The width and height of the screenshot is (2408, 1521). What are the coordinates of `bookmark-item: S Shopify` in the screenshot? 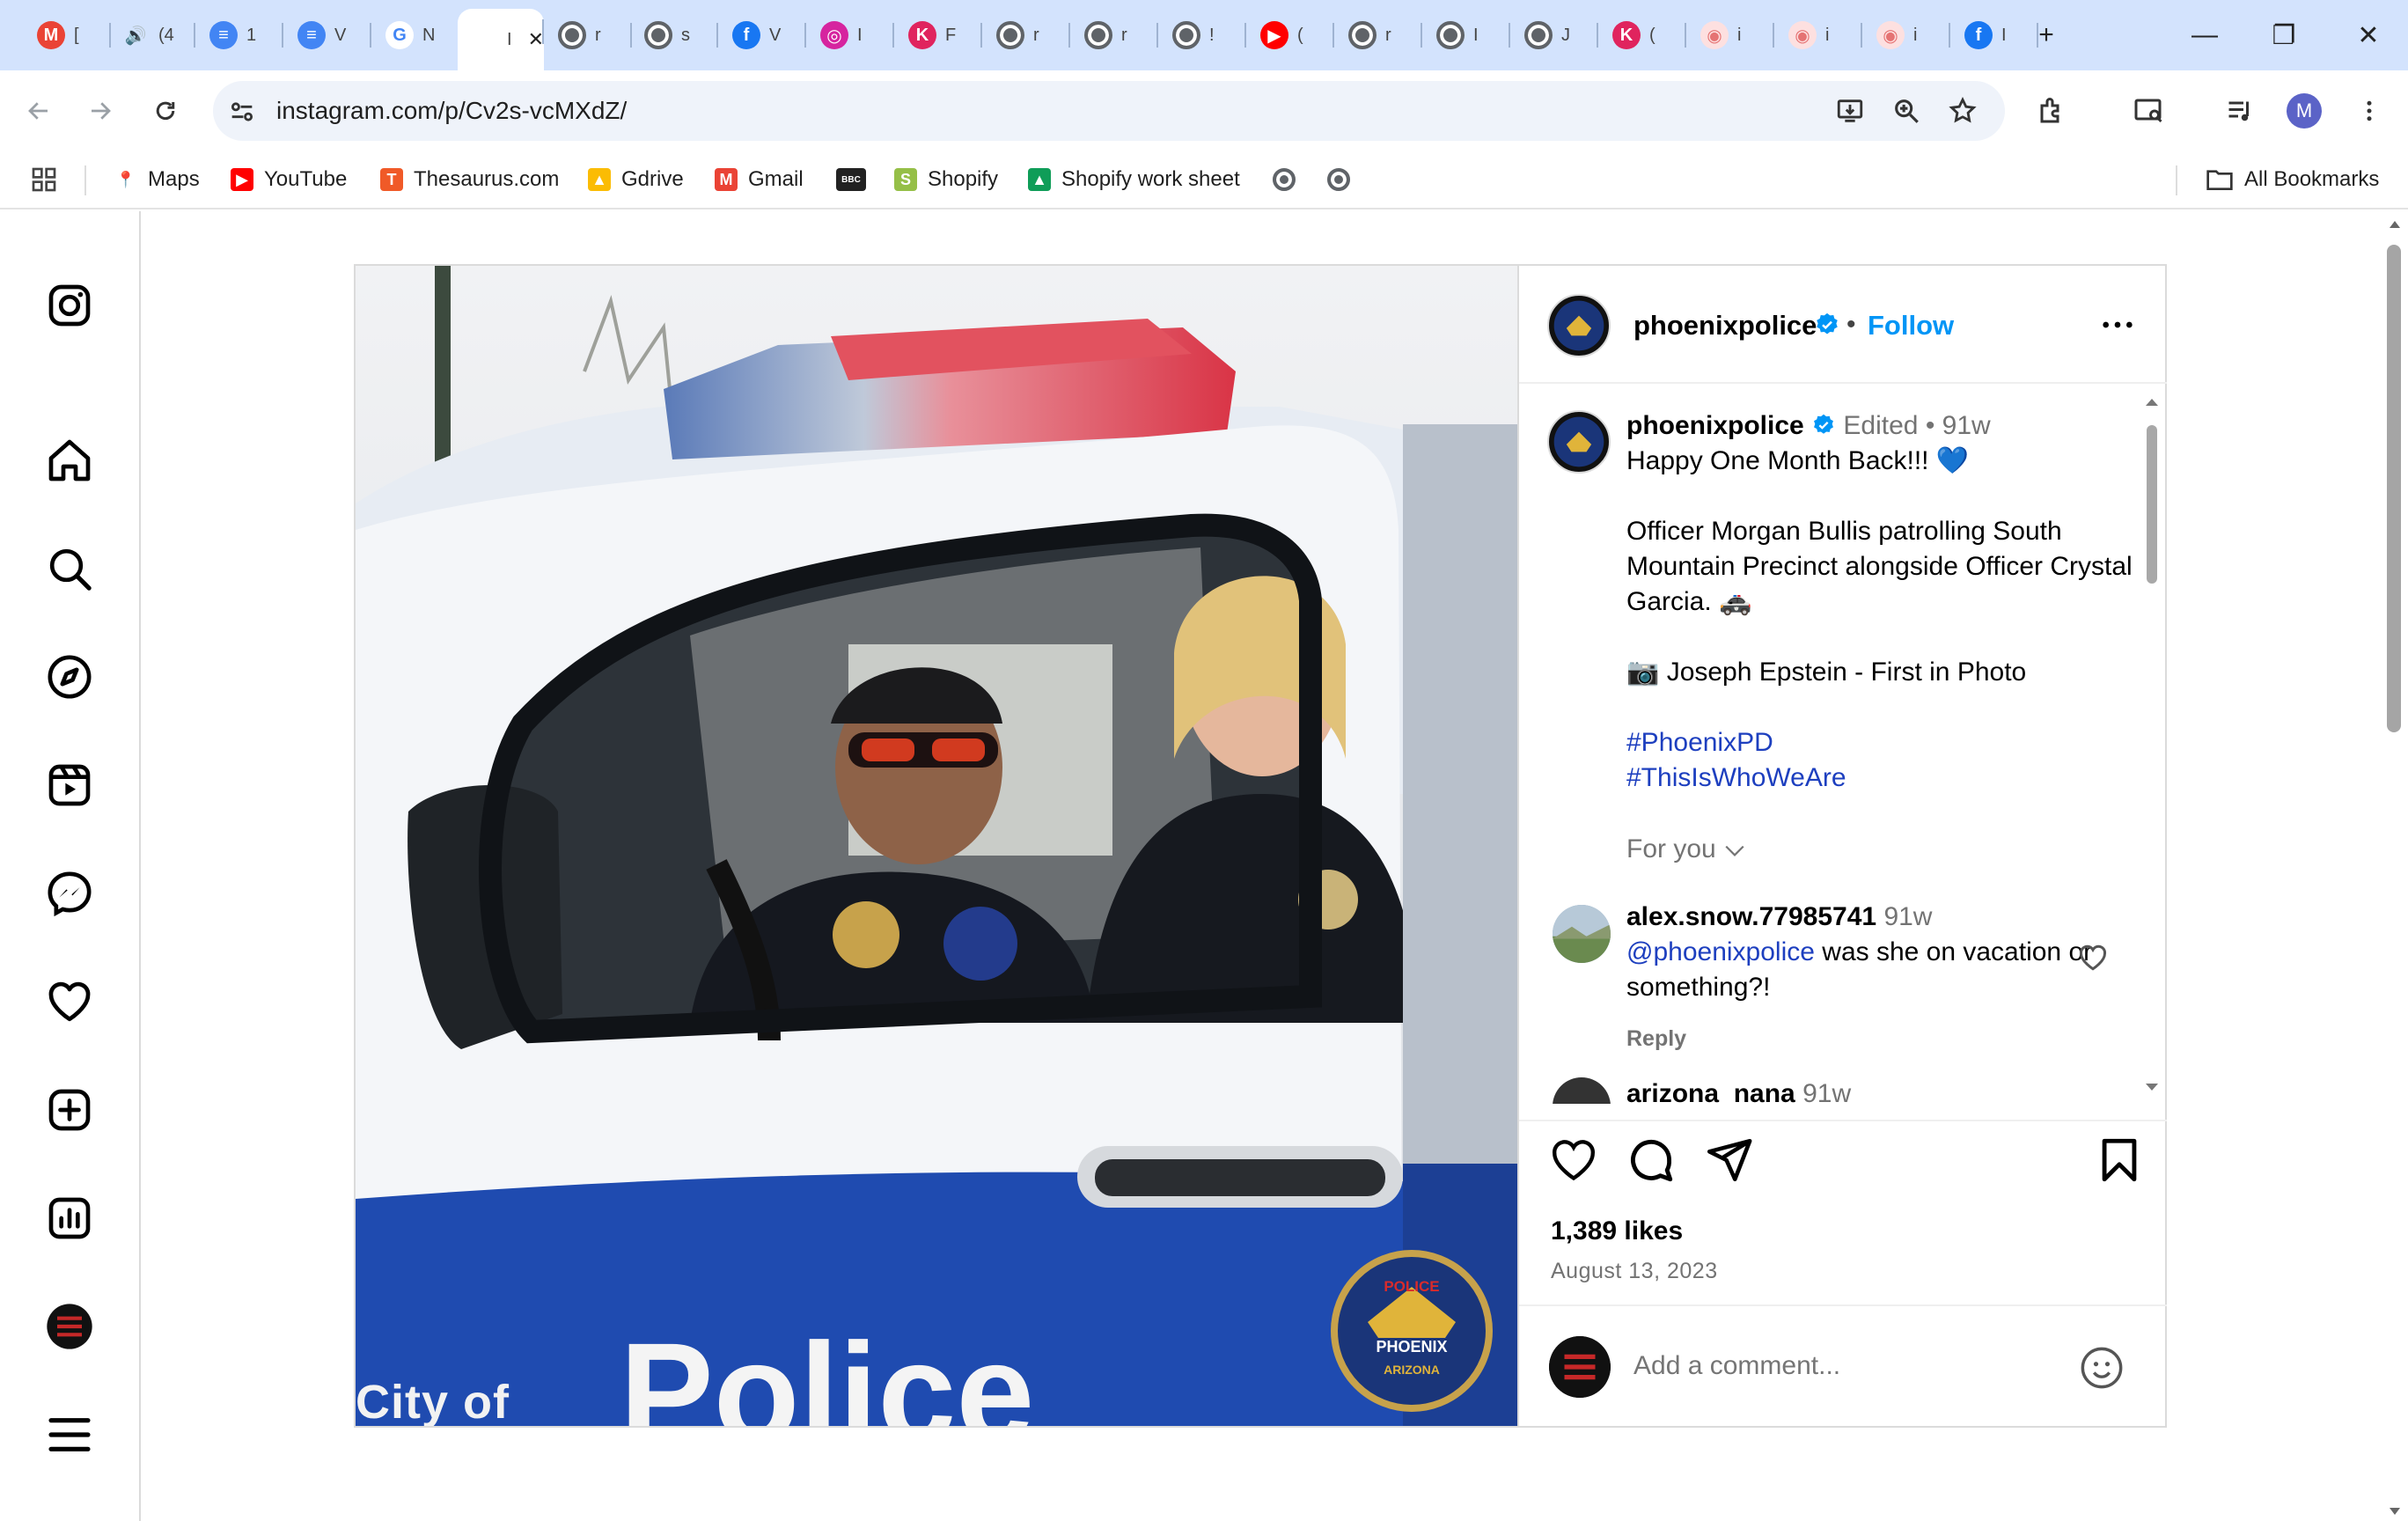 It's located at (946, 179).